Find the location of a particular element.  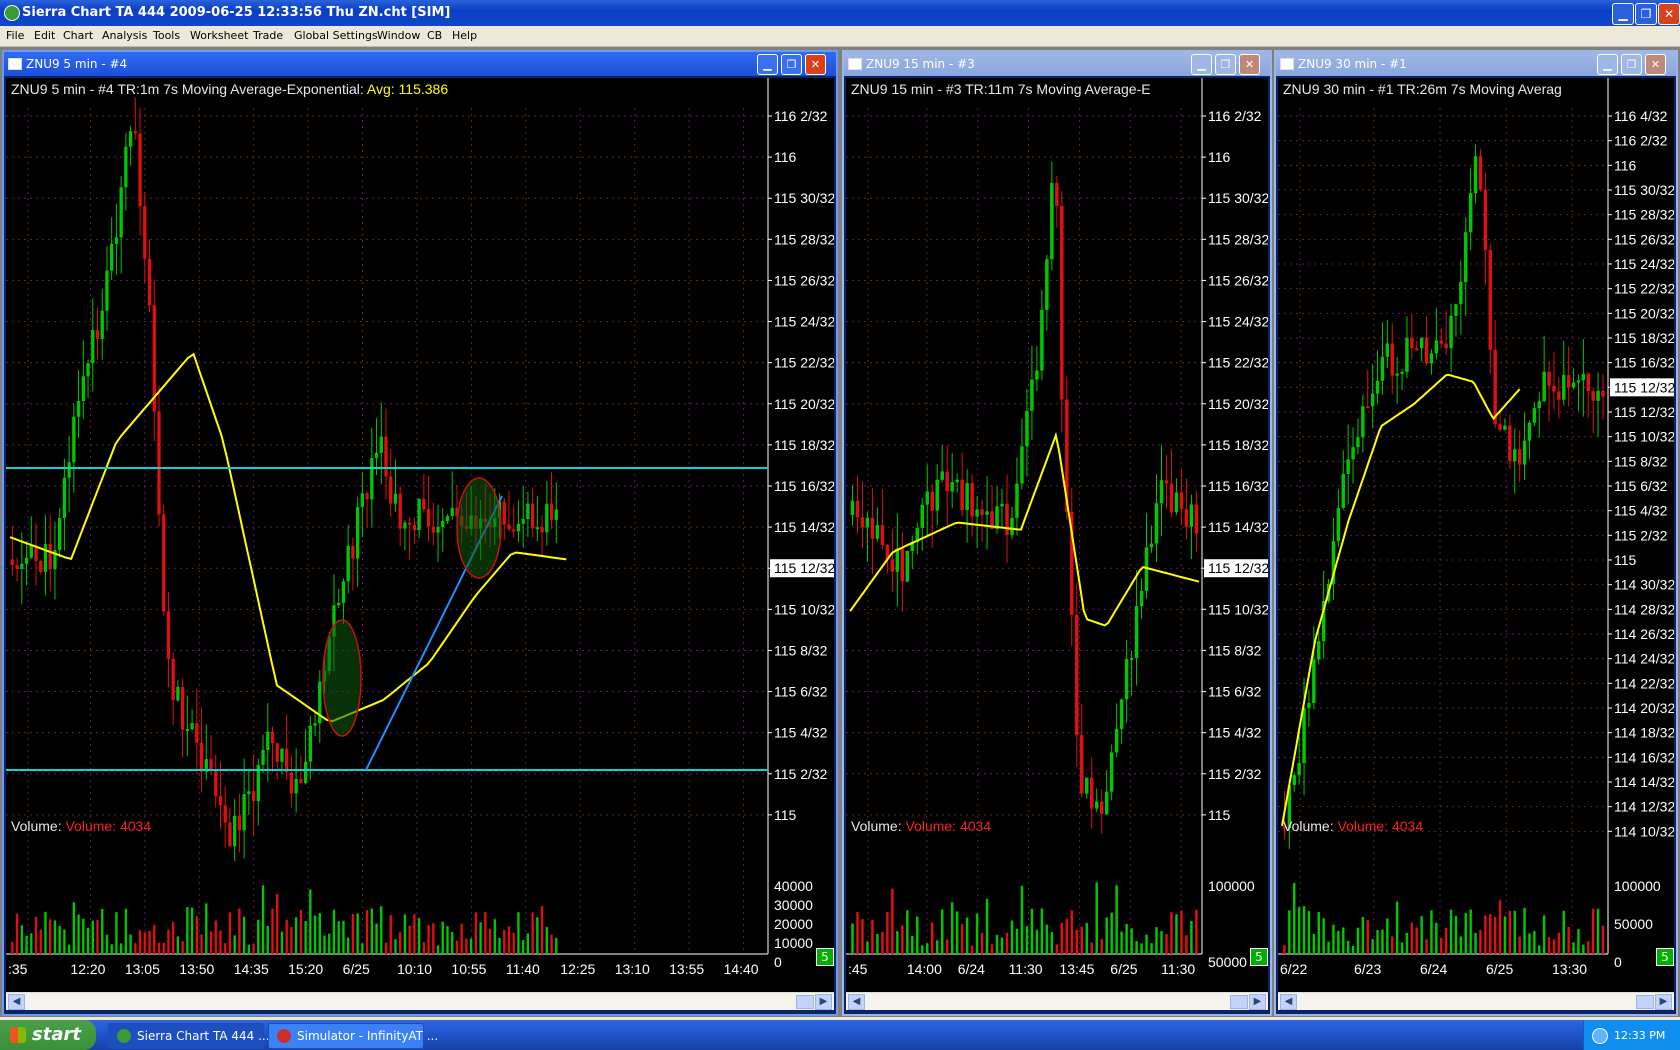

restore-icon: ❐ is located at coordinates (1646, 14).